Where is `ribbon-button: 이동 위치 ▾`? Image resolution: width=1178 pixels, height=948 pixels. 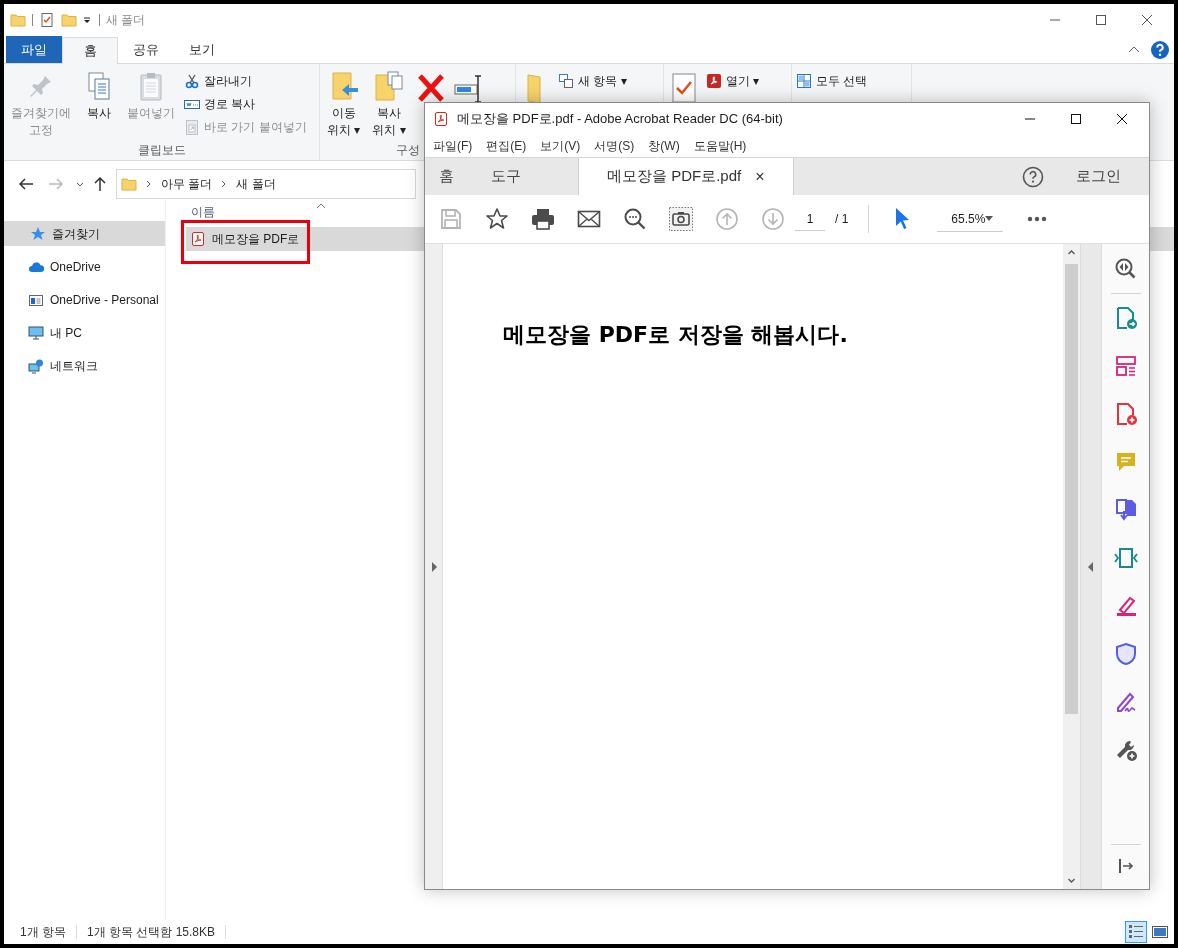
ribbon-button: 이동 위치 ▾ is located at coordinates (344, 104).